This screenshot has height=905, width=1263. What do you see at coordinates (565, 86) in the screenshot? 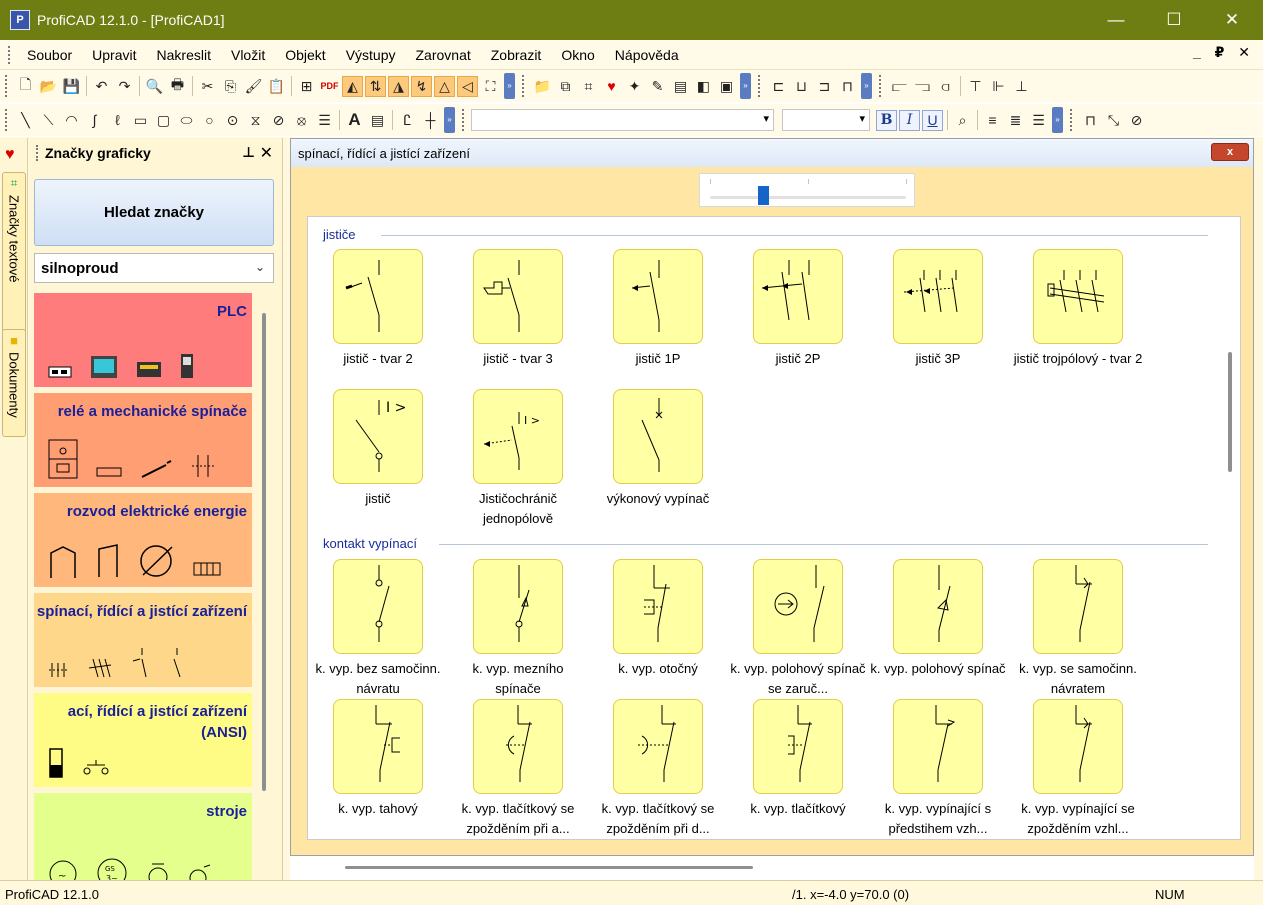
I see `hierarchy-icon: ⧉` at bounding box center [565, 86].